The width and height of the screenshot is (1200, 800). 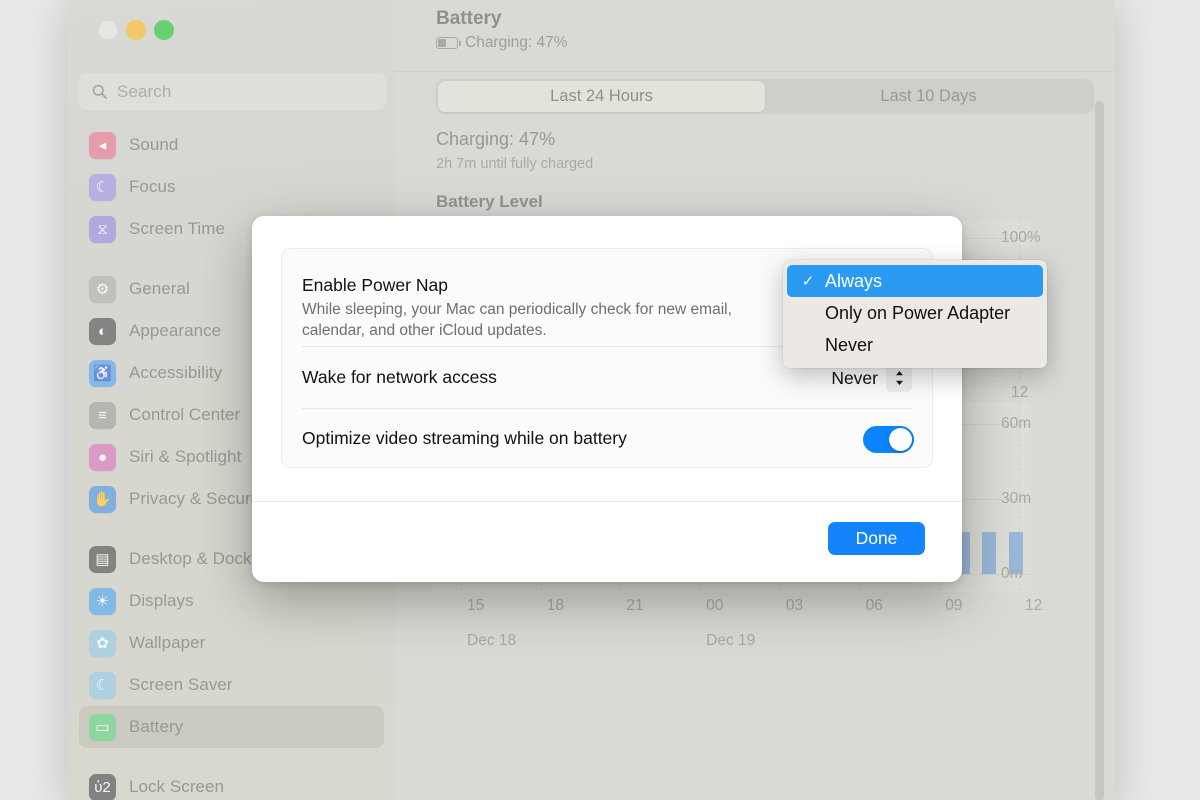 What do you see at coordinates (808, 281) in the screenshot?
I see `checkmark-icon: ✓` at bounding box center [808, 281].